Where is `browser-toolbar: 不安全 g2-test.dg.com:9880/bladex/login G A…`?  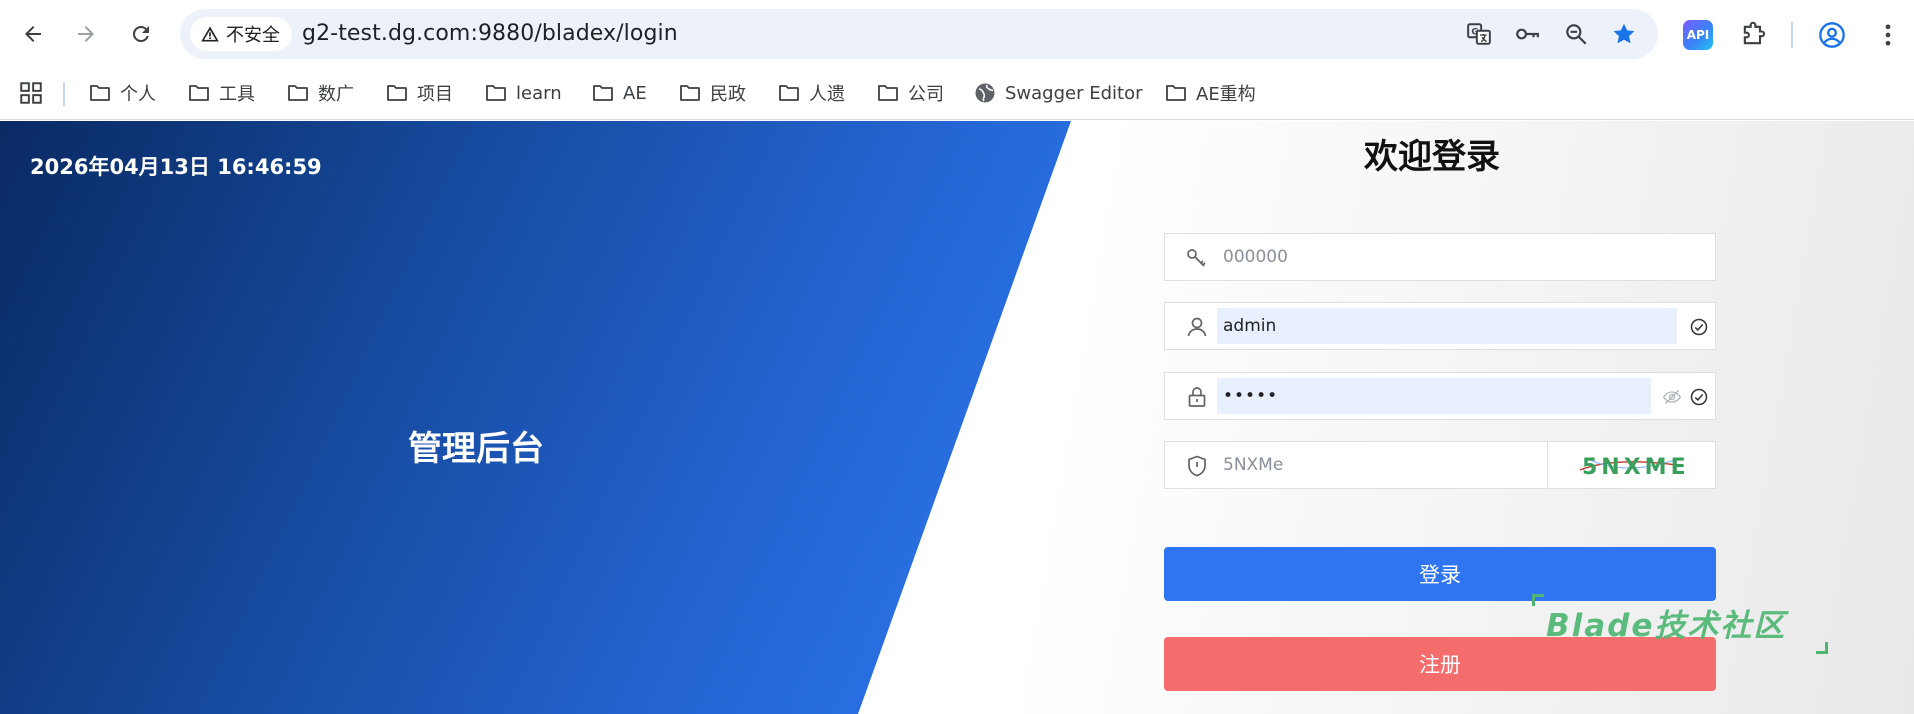 browser-toolbar: 不安全 g2-test.dg.com:9880/bladex/login G A… is located at coordinates (957, 35).